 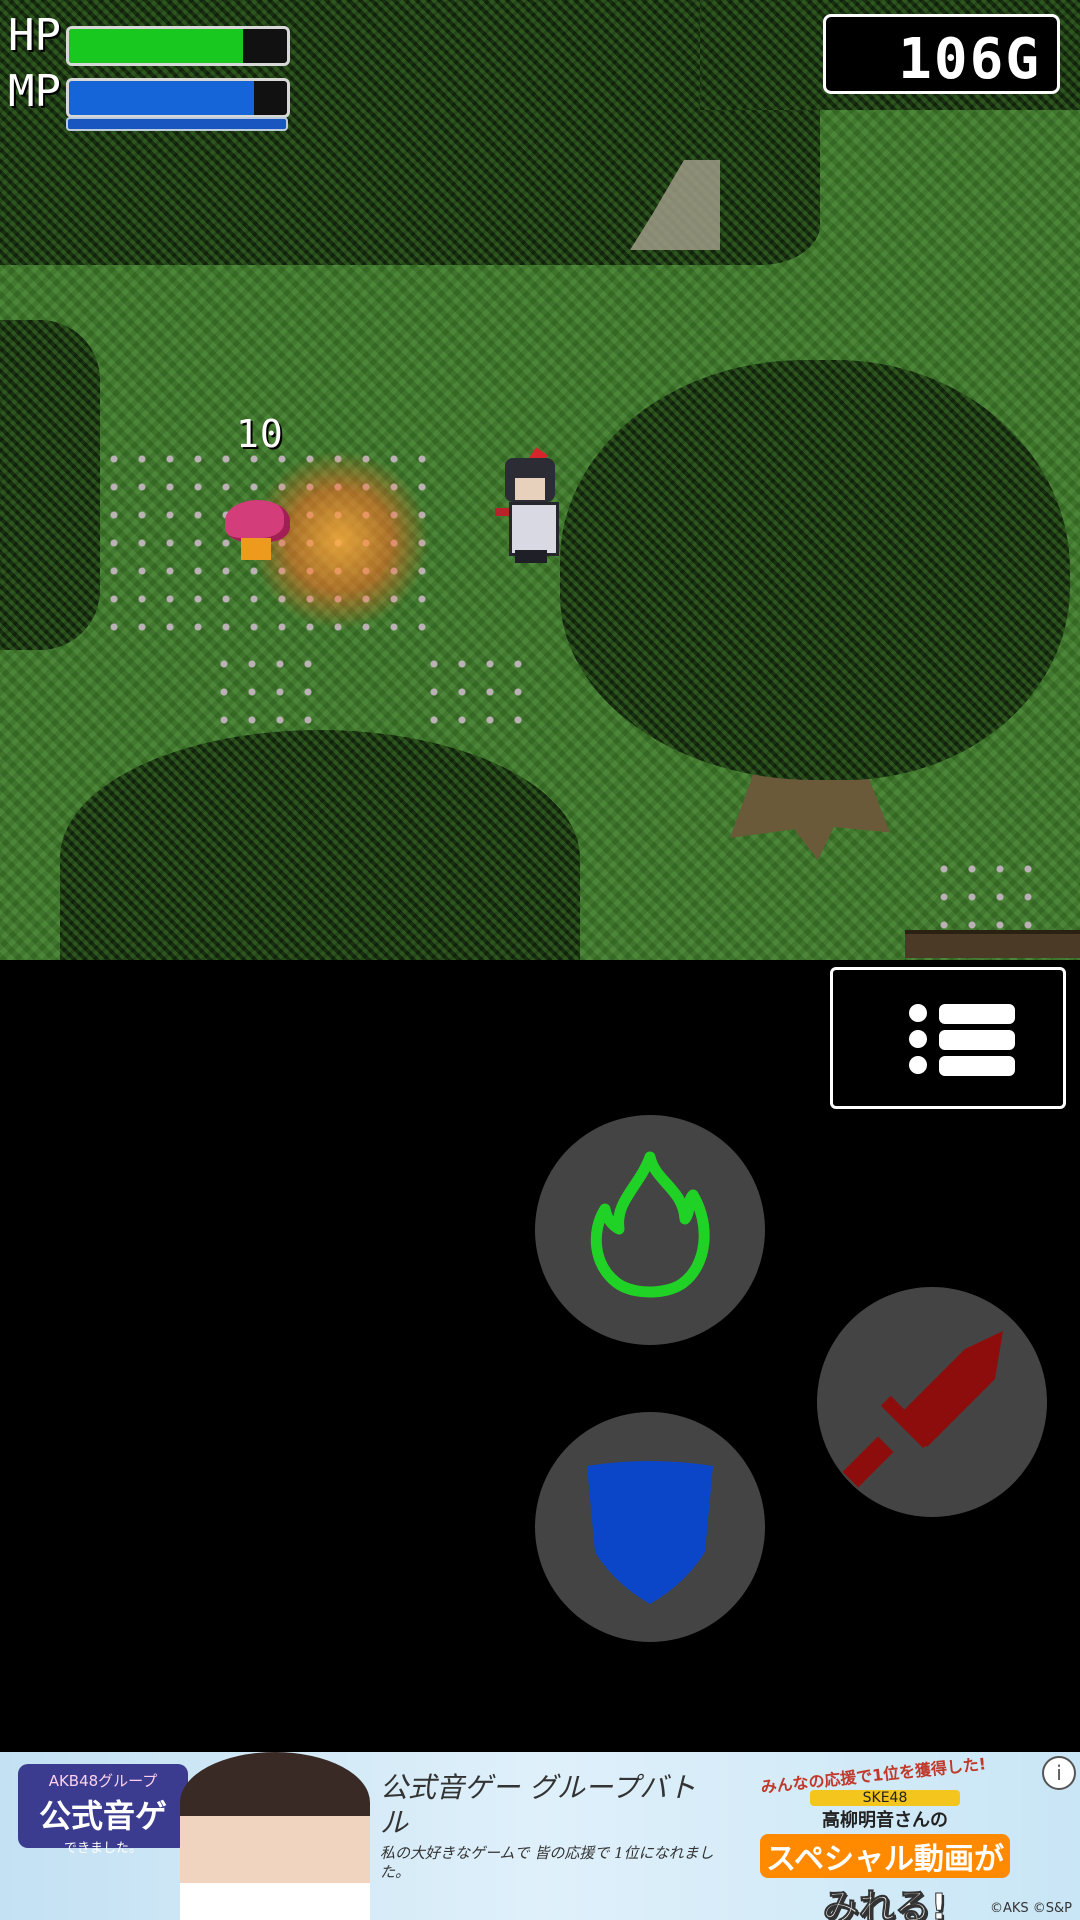 I want to click on mp-sub-bar, so click(x=177, y=124).